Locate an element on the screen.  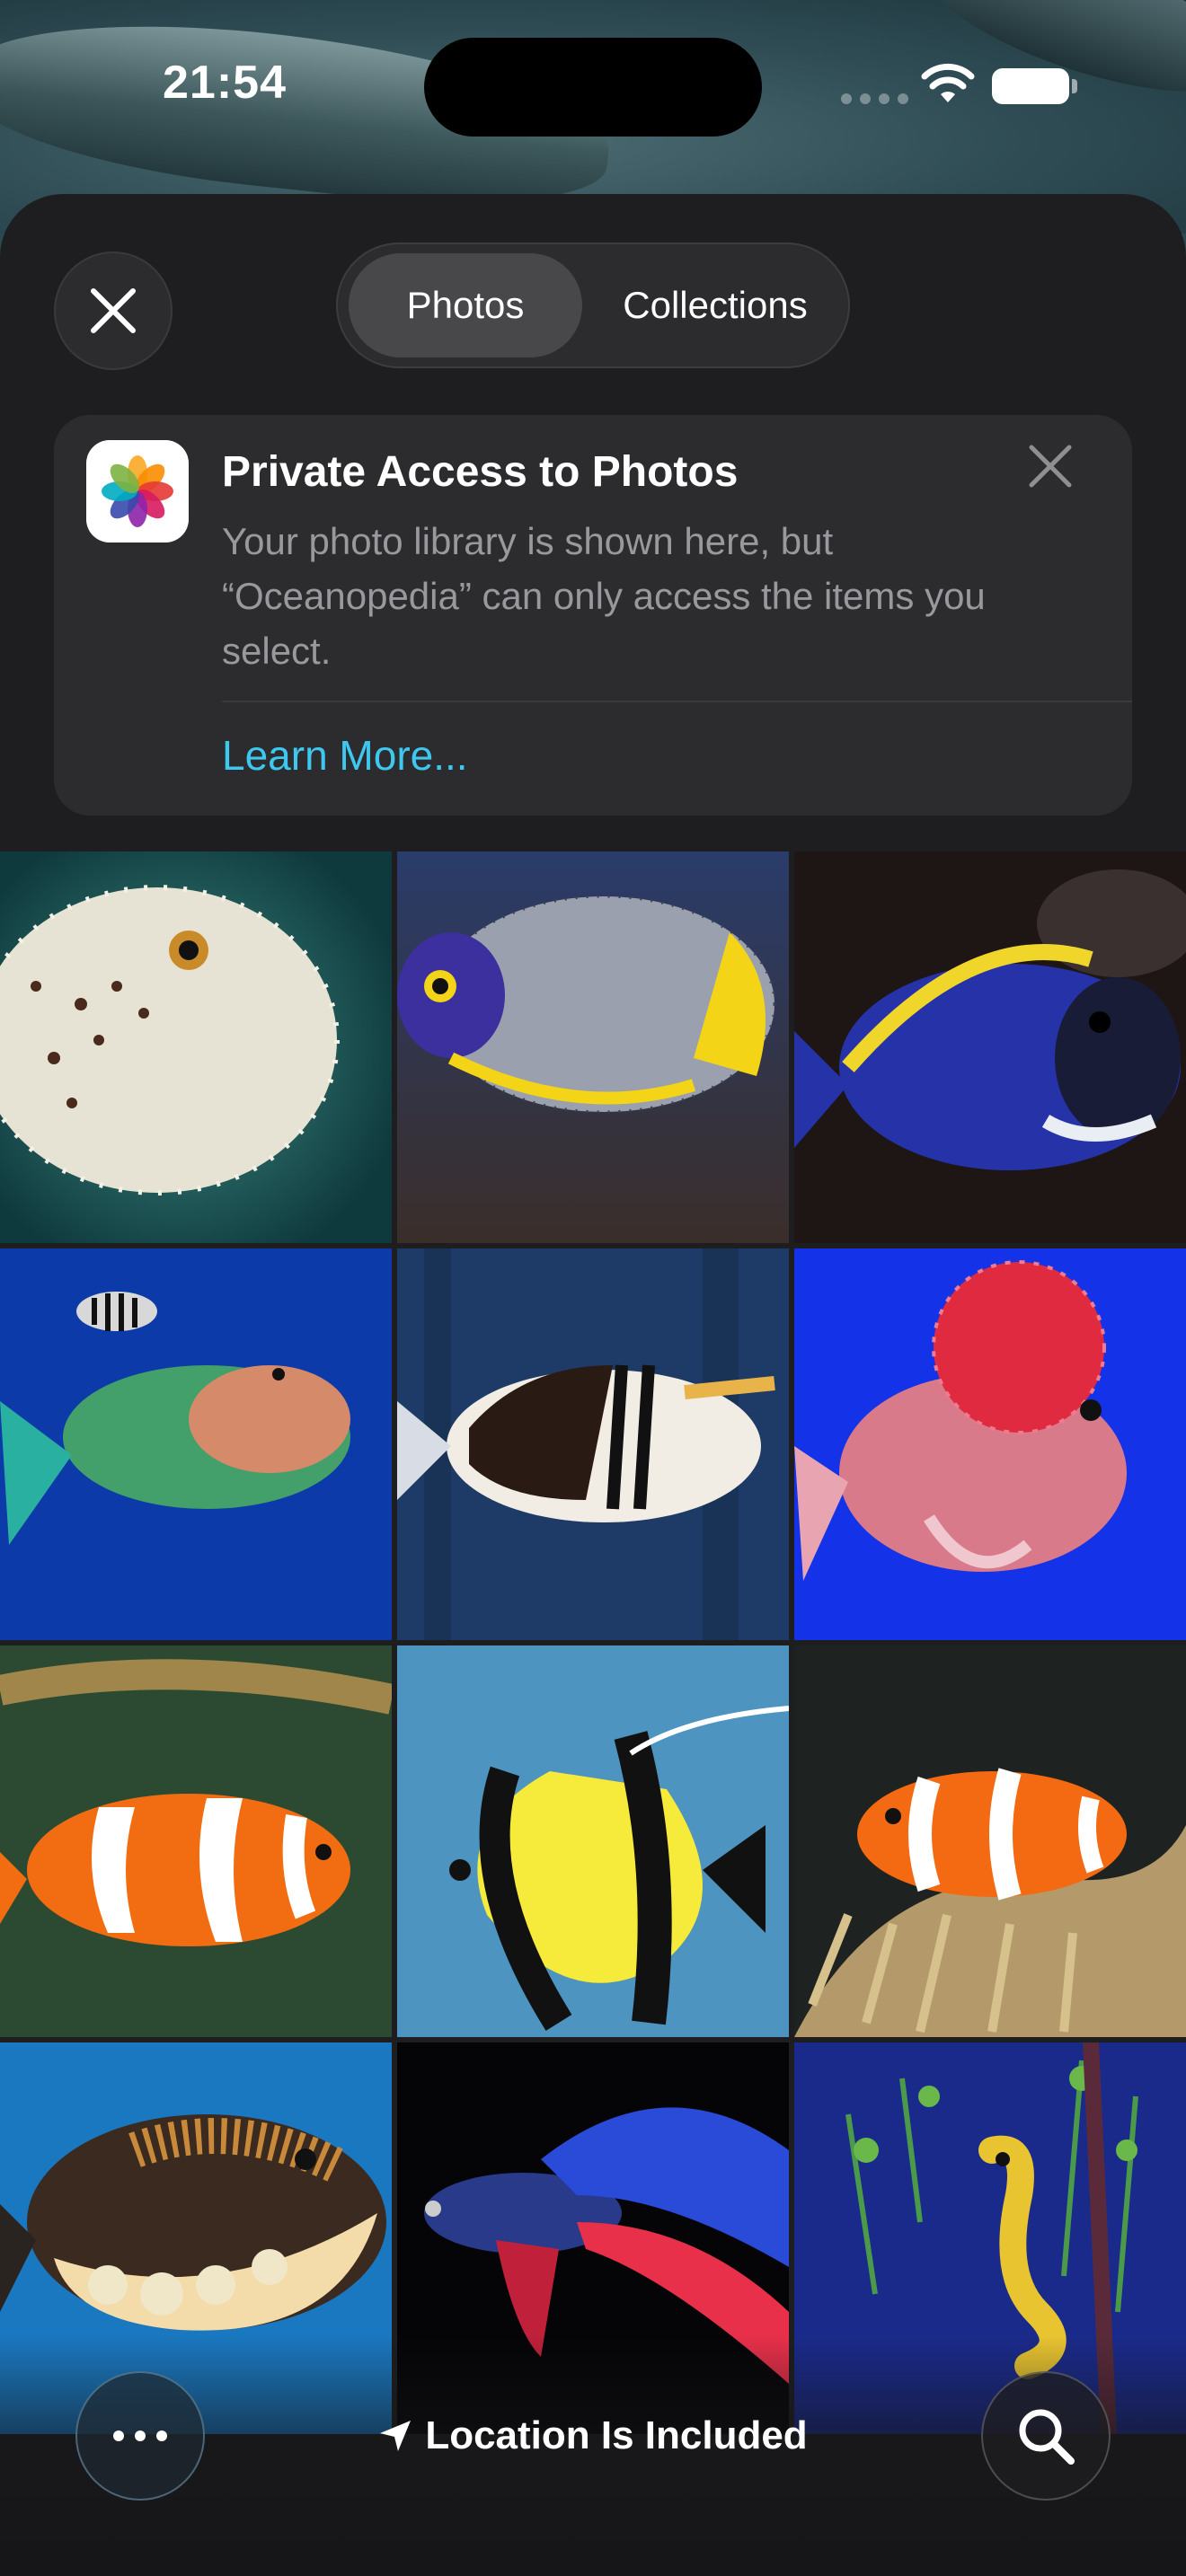
tab-collections: Collections is located at coordinates (715, 305).